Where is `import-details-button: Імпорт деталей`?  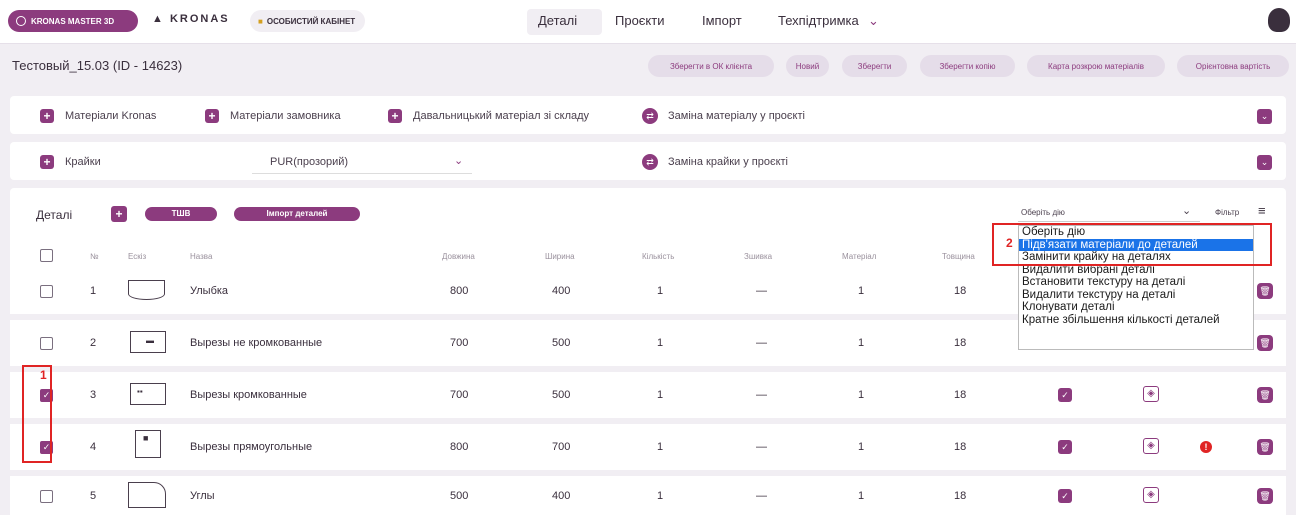
import-details-button: Імпорт деталей is located at coordinates (297, 214).